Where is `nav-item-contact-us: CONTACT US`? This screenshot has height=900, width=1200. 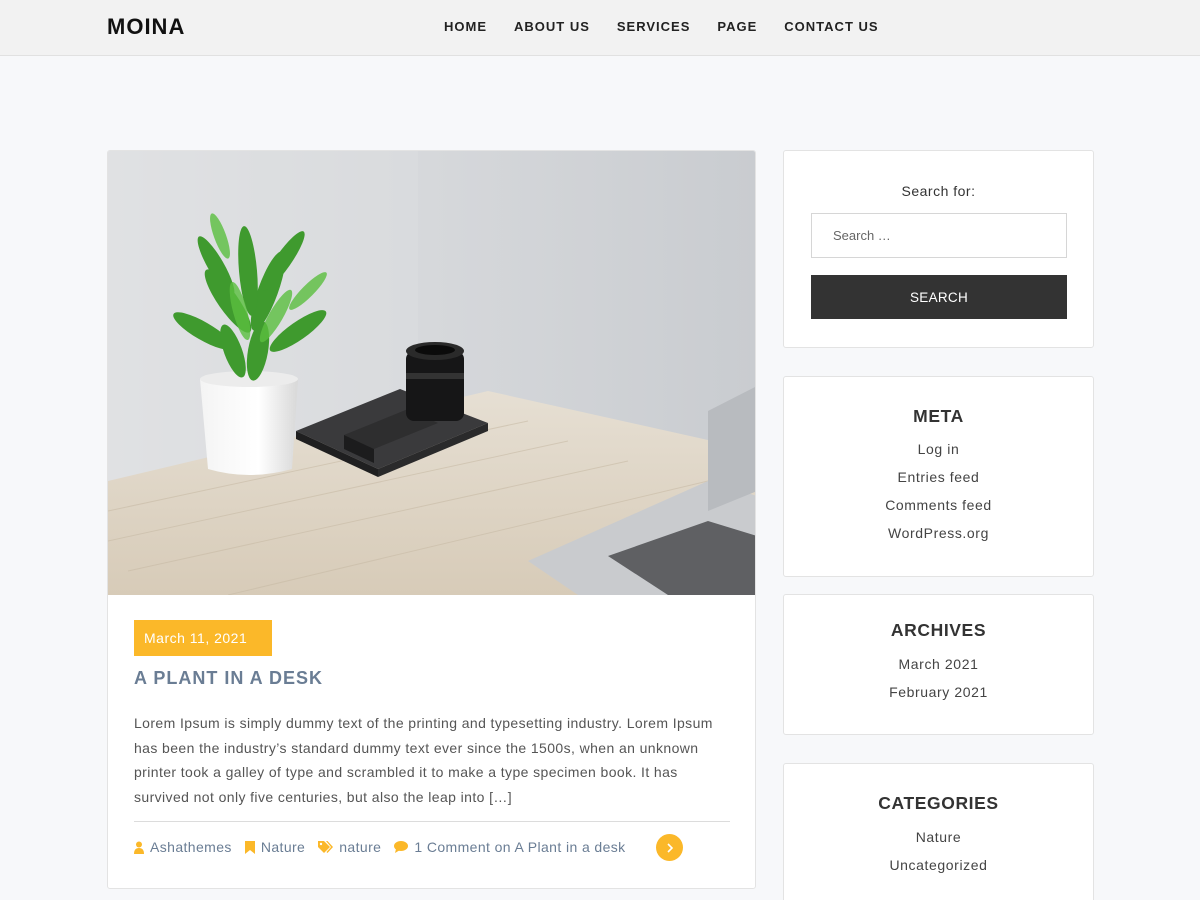
nav-item-contact-us: CONTACT US is located at coordinates (831, 26).